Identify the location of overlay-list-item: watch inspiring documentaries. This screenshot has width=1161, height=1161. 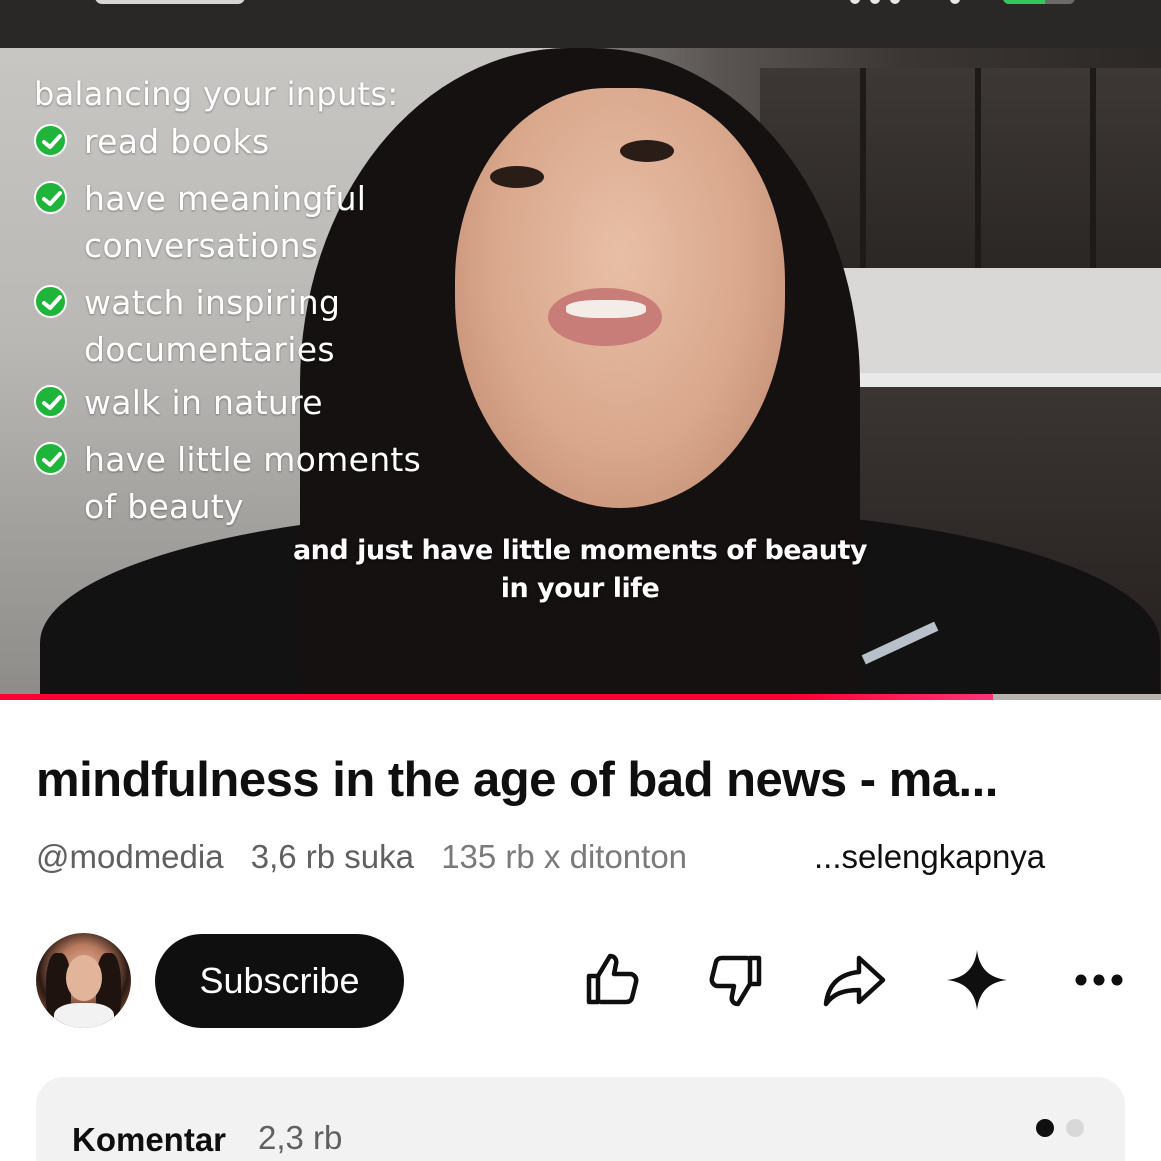
(227, 326).